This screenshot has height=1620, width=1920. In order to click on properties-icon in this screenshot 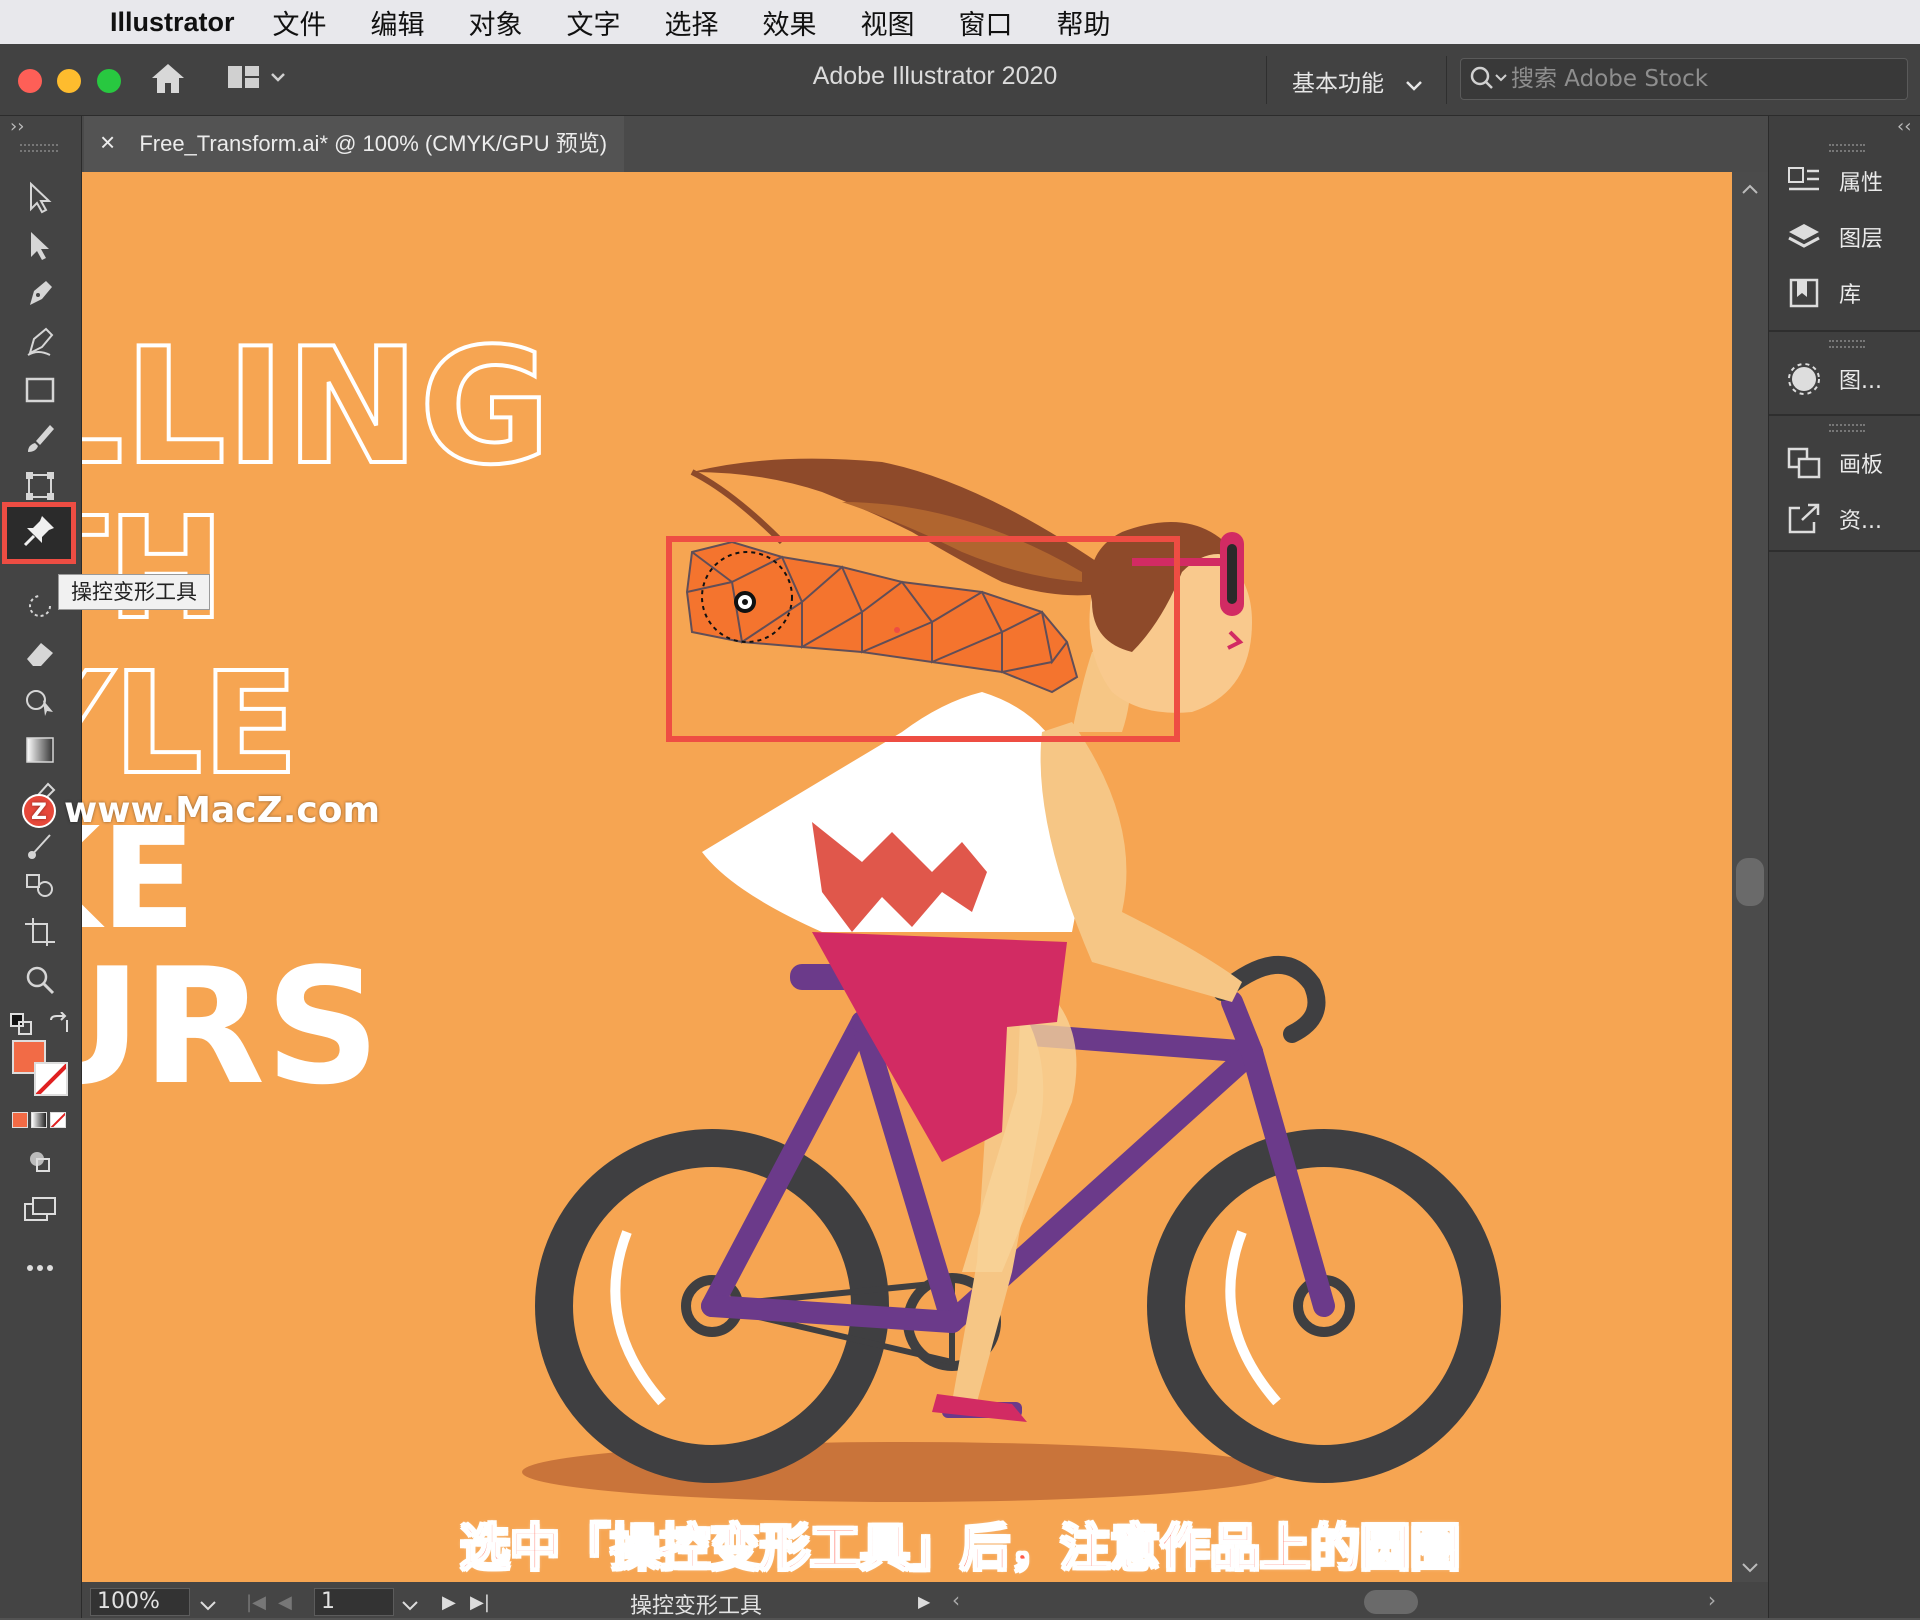, I will do `click(1804, 181)`.